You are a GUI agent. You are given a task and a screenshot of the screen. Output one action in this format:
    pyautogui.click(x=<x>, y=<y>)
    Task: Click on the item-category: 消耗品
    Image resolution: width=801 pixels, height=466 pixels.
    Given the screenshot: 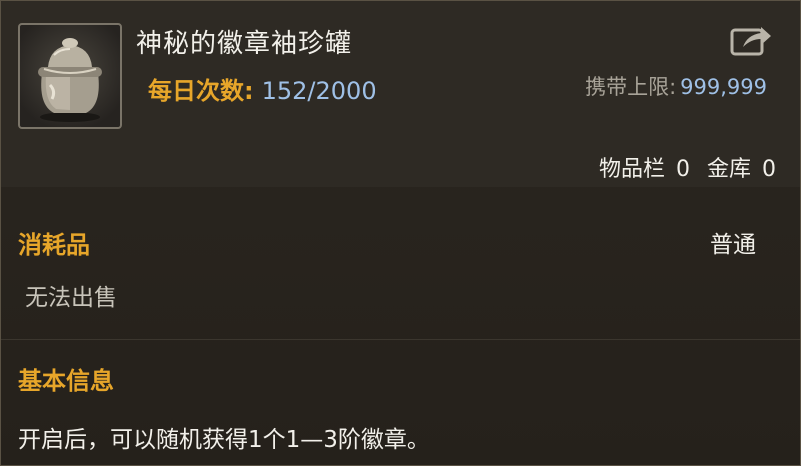 What is the action you would take?
    pyautogui.click(x=54, y=245)
    